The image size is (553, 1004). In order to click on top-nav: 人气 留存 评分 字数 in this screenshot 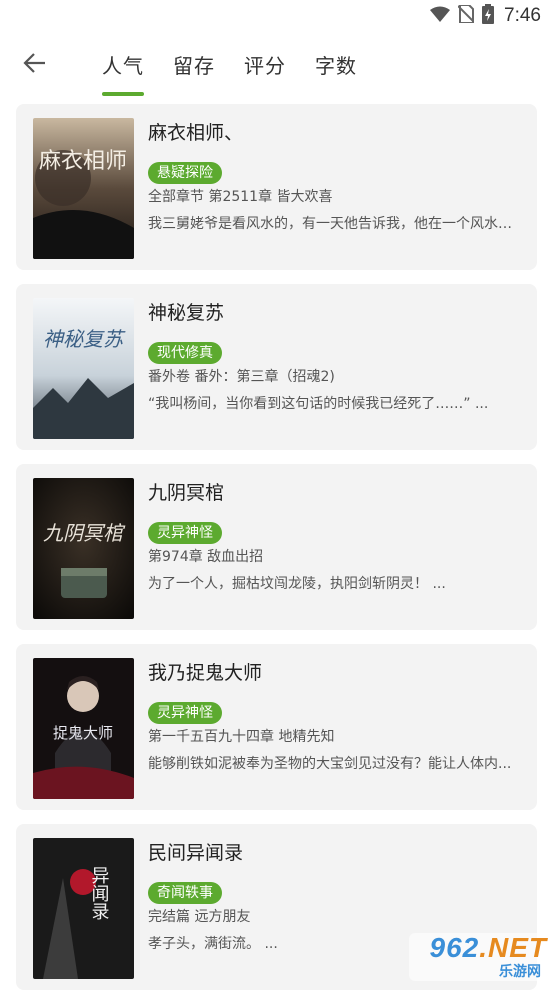, I will do `click(276, 64)`.